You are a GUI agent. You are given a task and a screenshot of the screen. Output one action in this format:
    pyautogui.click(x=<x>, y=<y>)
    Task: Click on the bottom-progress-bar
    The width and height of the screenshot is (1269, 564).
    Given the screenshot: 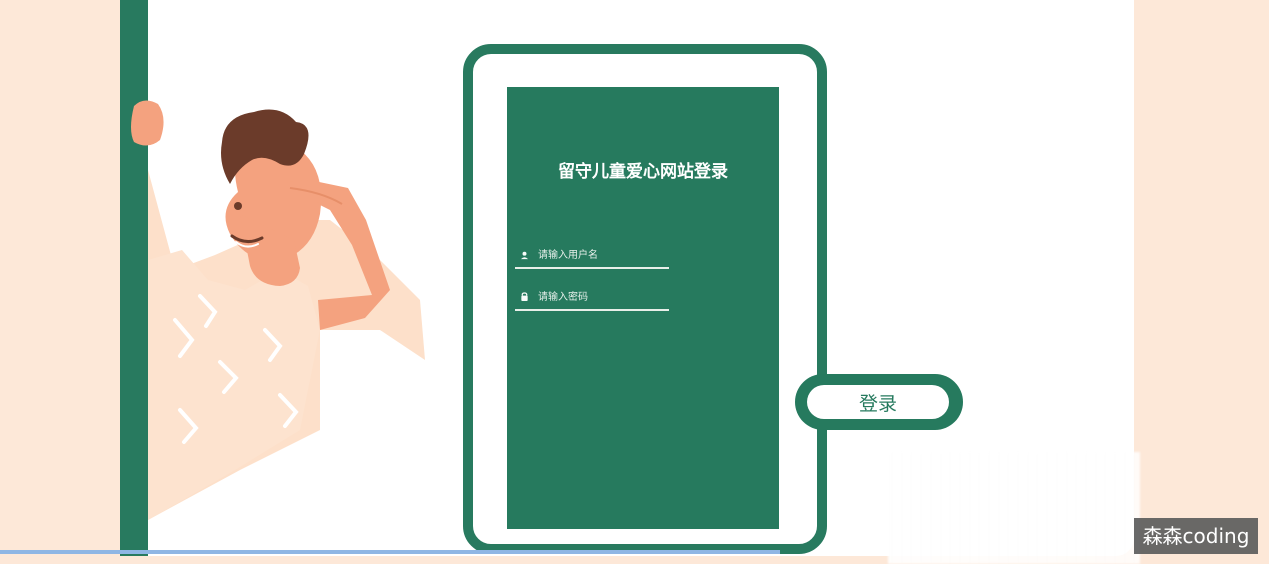 What is the action you would take?
    pyautogui.click(x=390, y=552)
    